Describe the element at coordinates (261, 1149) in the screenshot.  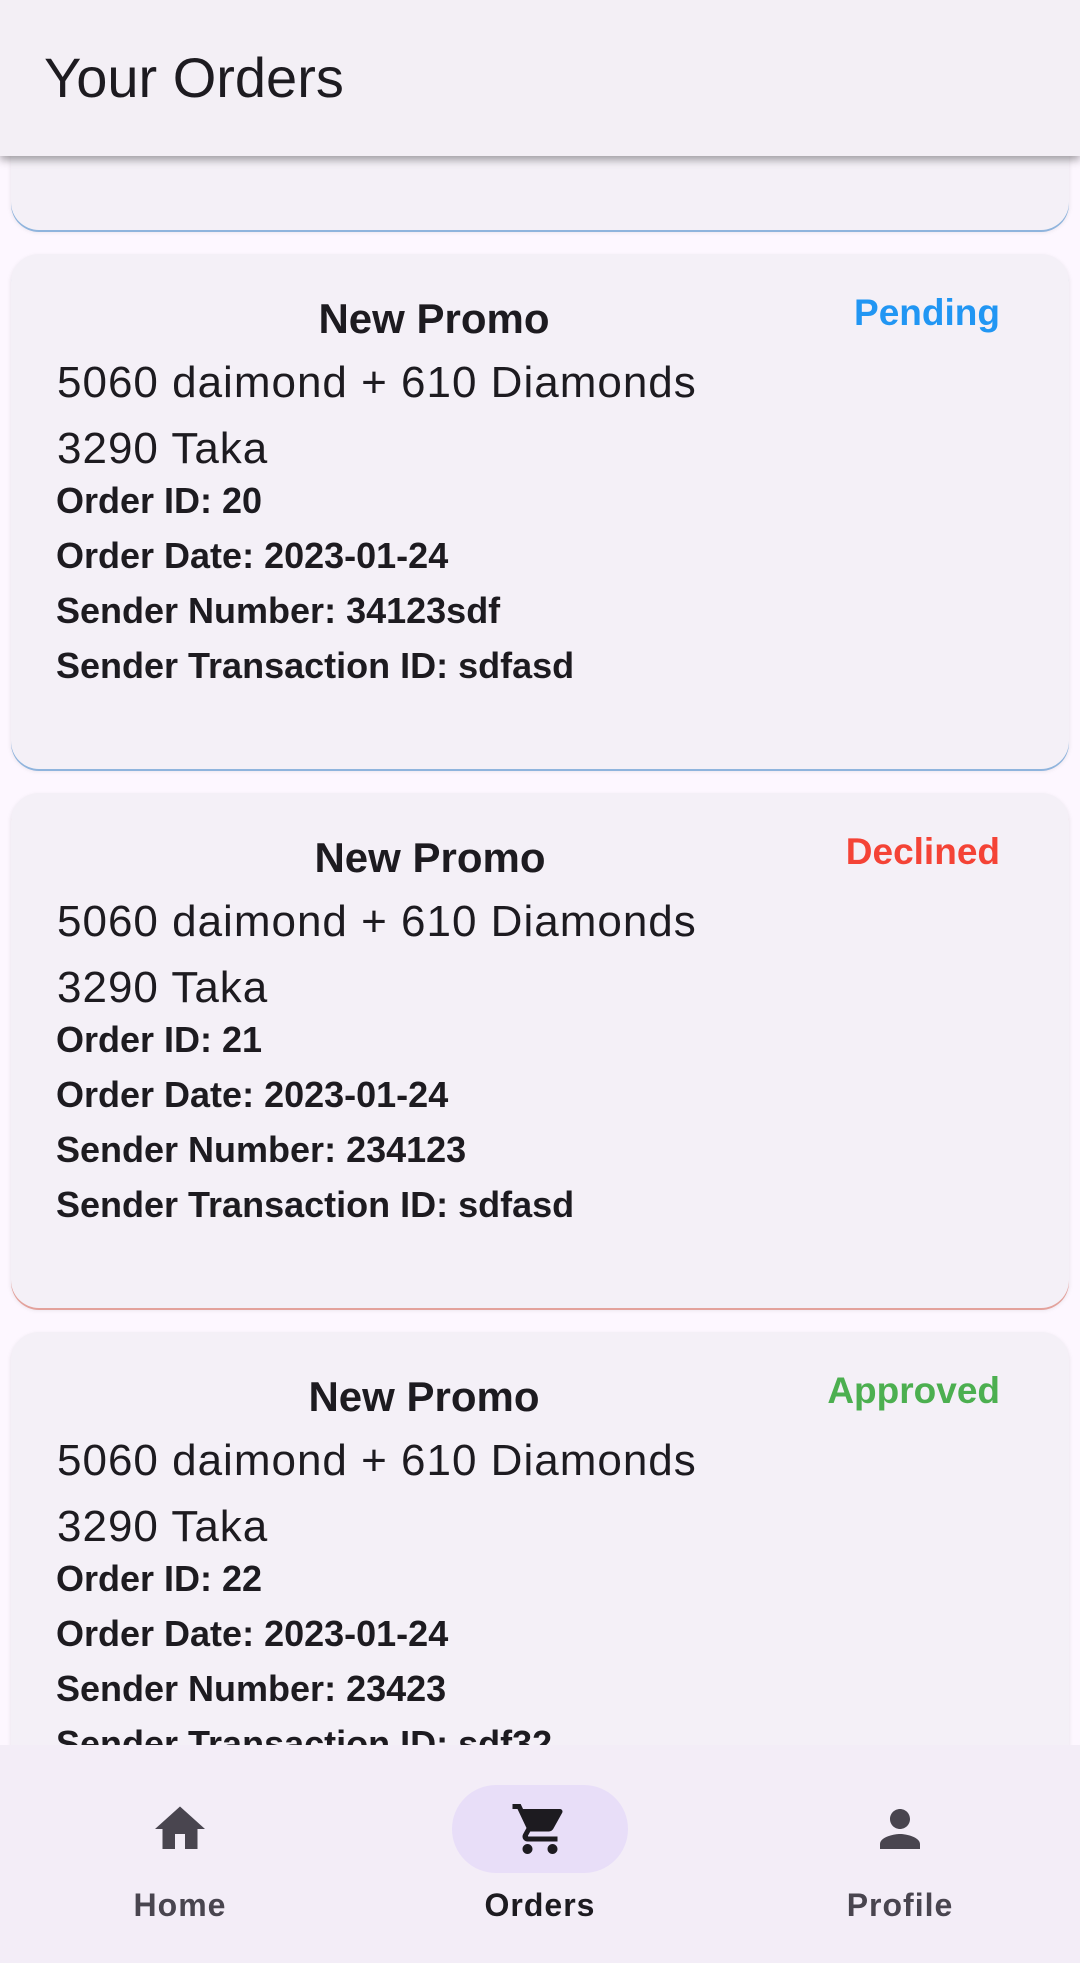
I see `sender-number: Sender Number: 234123` at that location.